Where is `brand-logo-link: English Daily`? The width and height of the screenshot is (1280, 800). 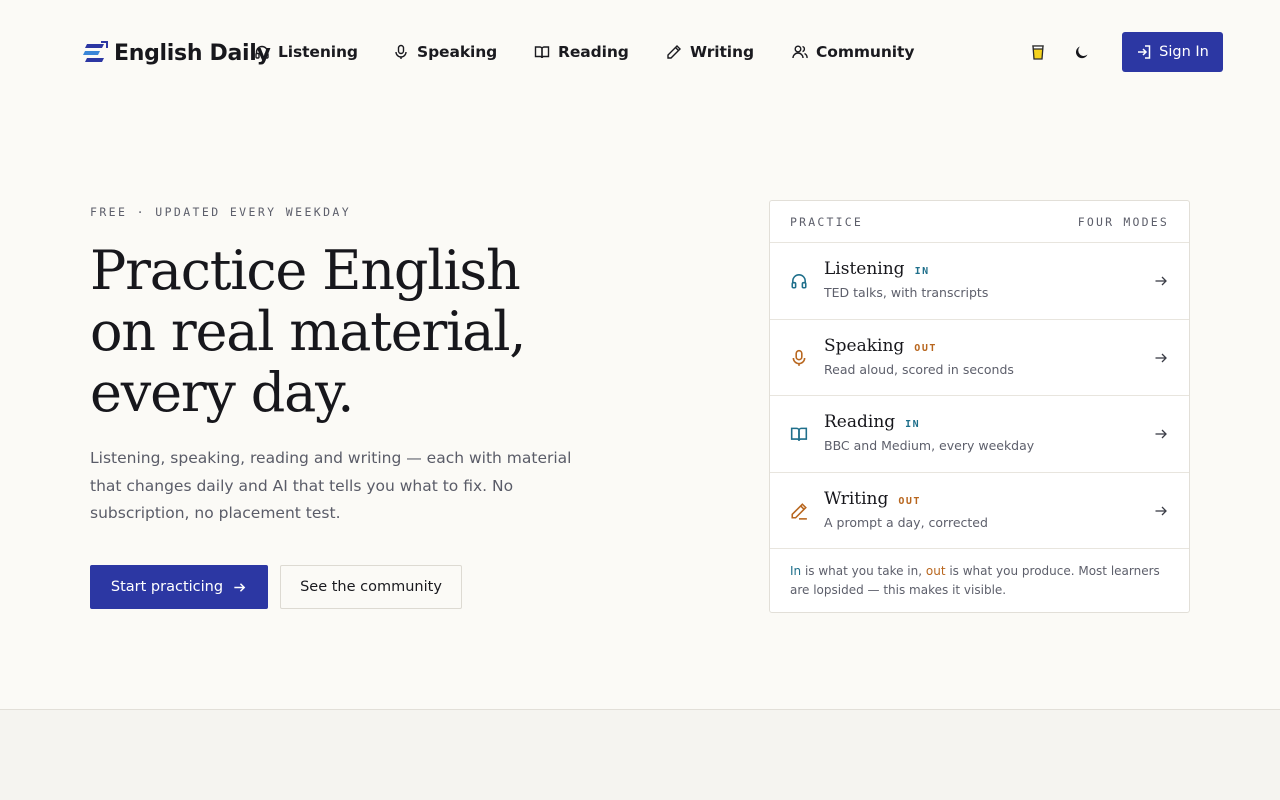 brand-logo-link: English Daily is located at coordinates (176, 53).